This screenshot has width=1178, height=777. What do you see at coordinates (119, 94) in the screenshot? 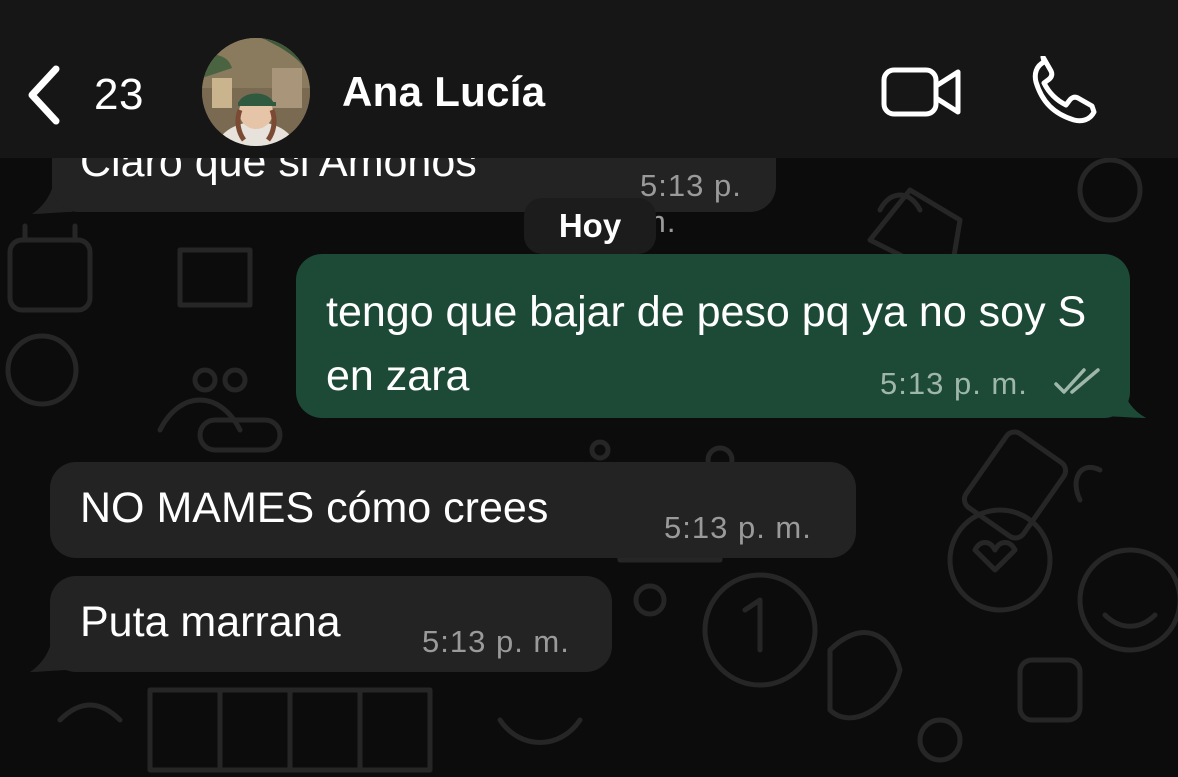
I see `unread-count: 23` at bounding box center [119, 94].